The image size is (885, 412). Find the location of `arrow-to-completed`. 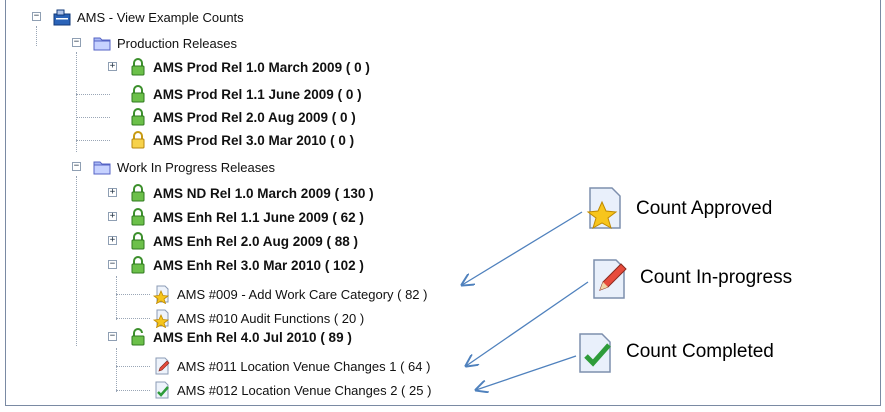

arrow-to-completed is located at coordinates (526, 372).